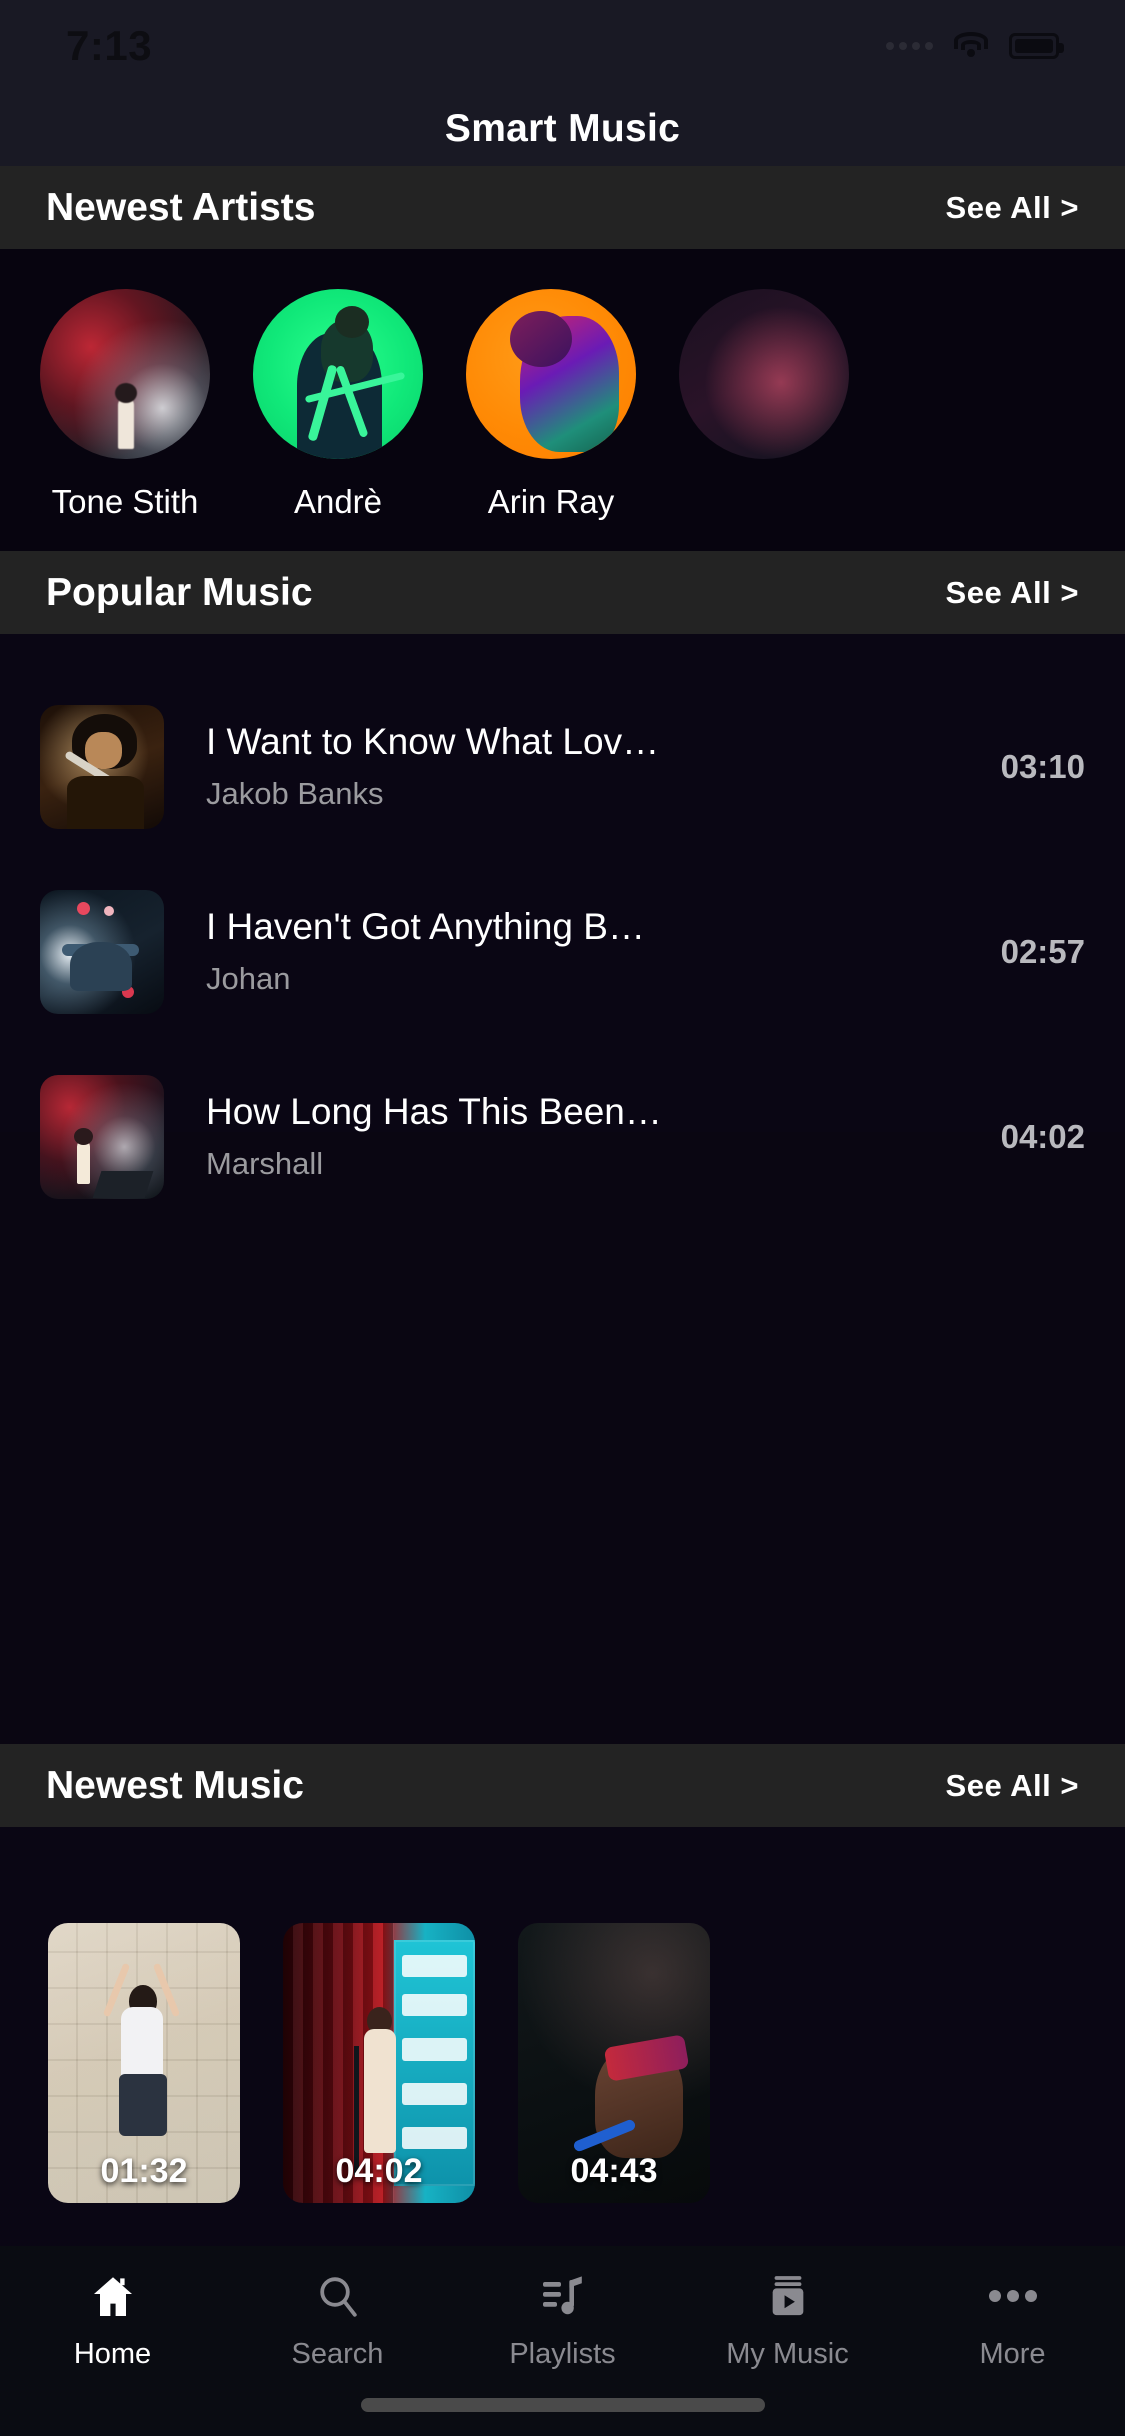 This screenshot has width=1125, height=2436. Describe the element at coordinates (337, 2354) in the screenshot. I see `nav-label: Search` at that location.